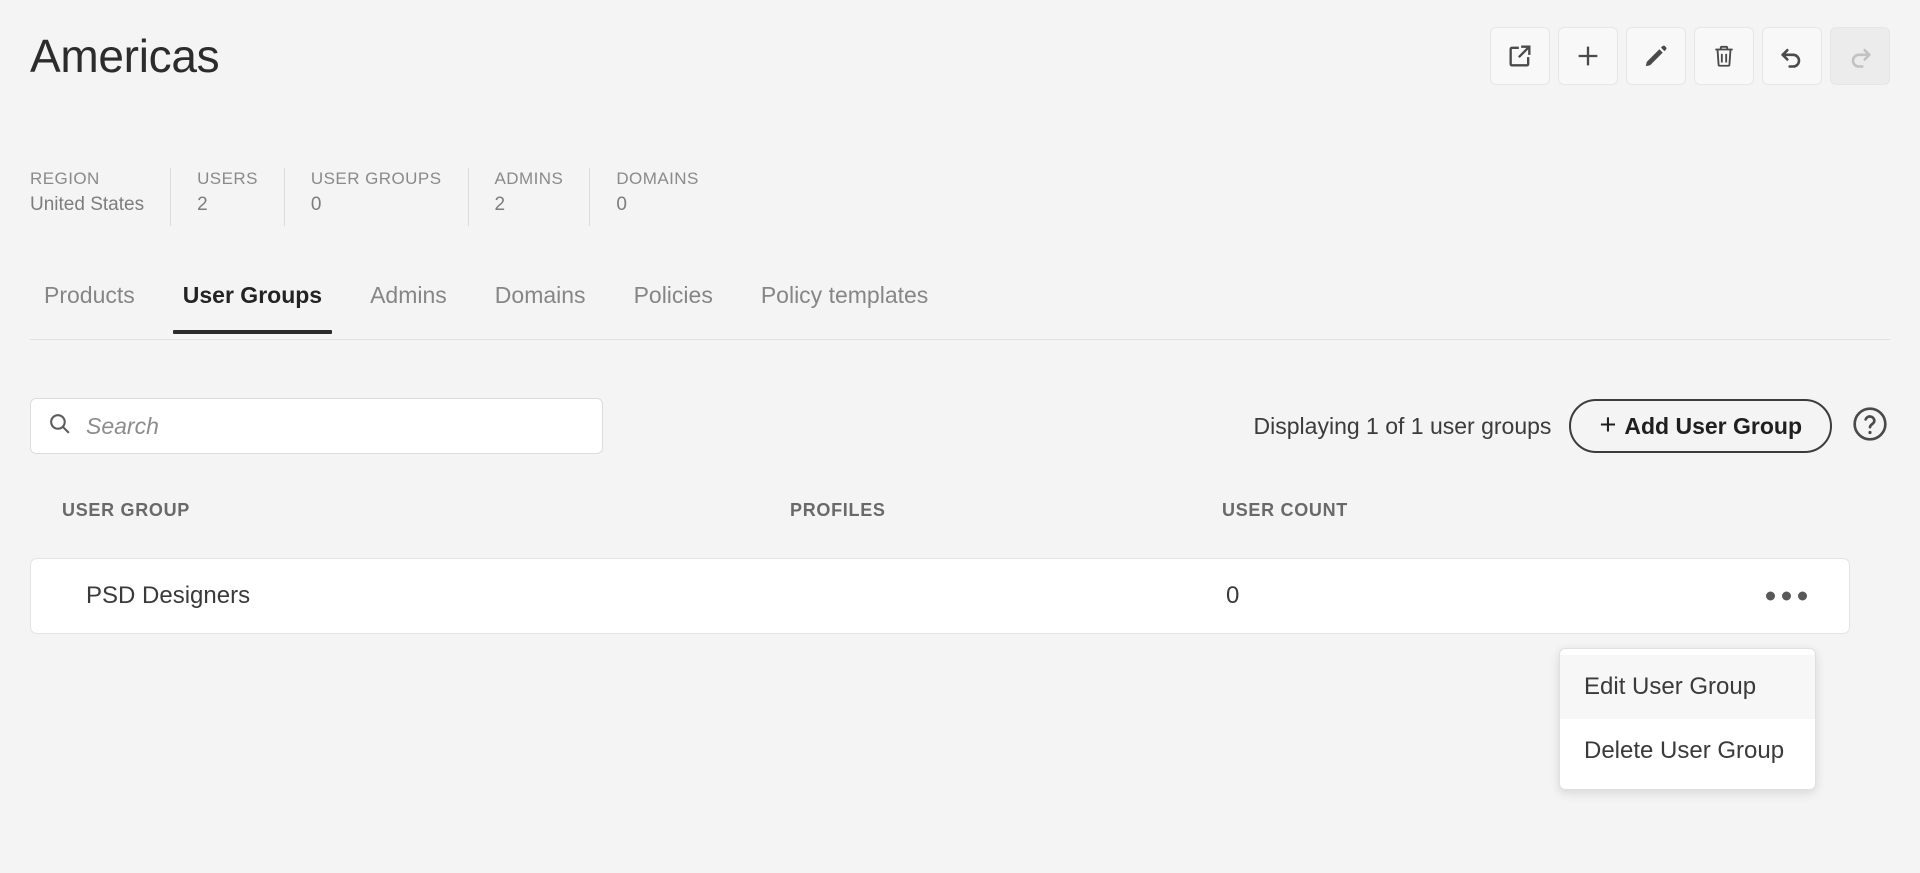 The height and width of the screenshot is (873, 1920). I want to click on add-icon, so click(1588, 56).